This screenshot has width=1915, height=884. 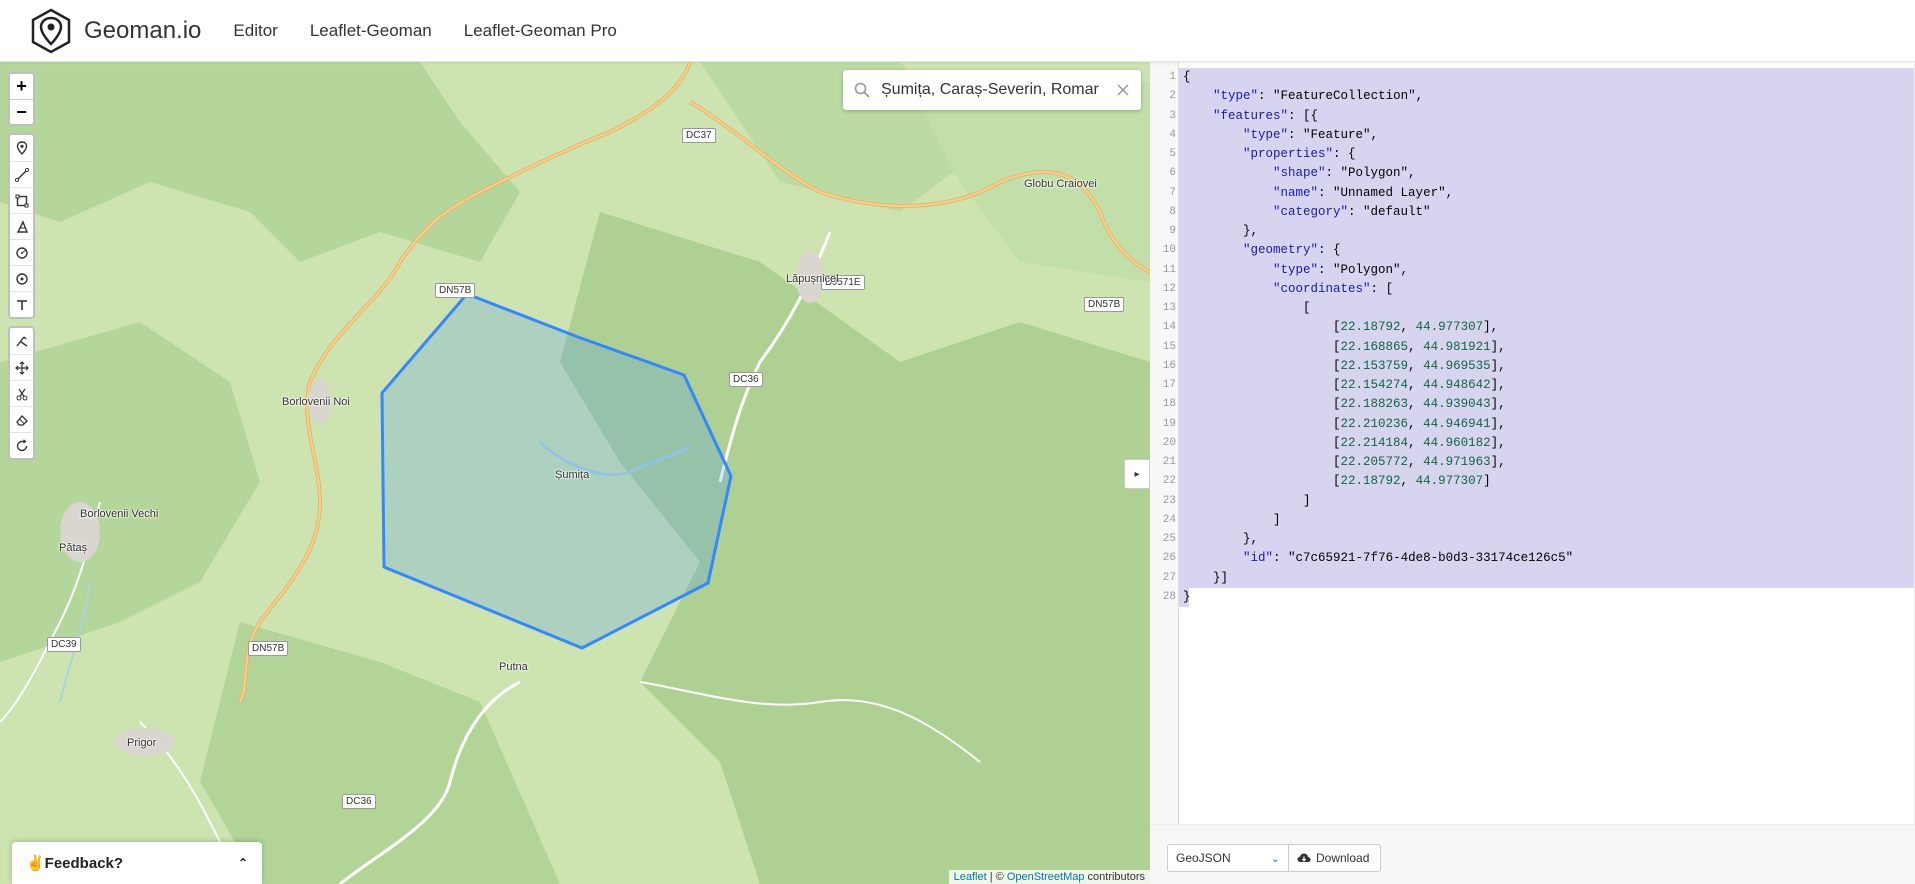 I want to click on osm-link: OpenStreetMap, so click(x=1046, y=877).